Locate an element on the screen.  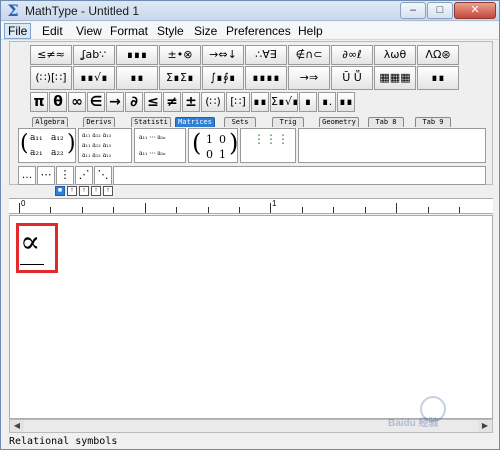
menu-view: View is located at coordinates (89, 31).